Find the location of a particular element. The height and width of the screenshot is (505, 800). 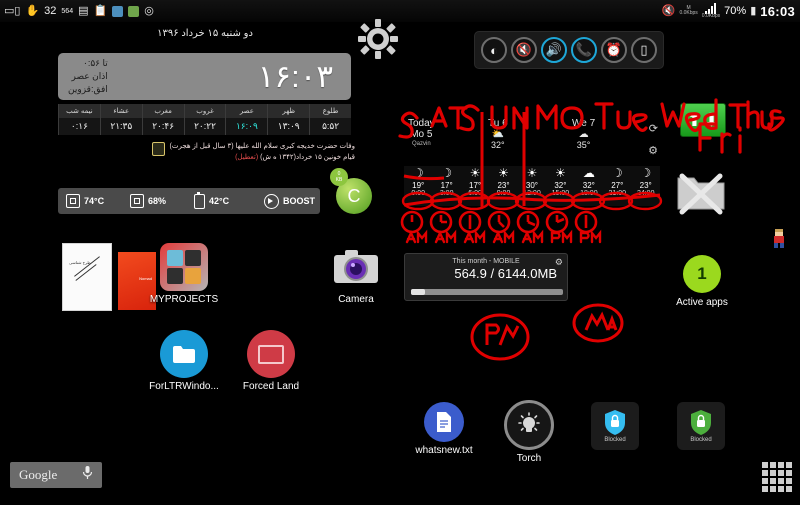

status-bar-right: 🔇 M 0.0Kbps 0.0Kbps 70% ▮ 16:03 is located at coordinates (731, 11).